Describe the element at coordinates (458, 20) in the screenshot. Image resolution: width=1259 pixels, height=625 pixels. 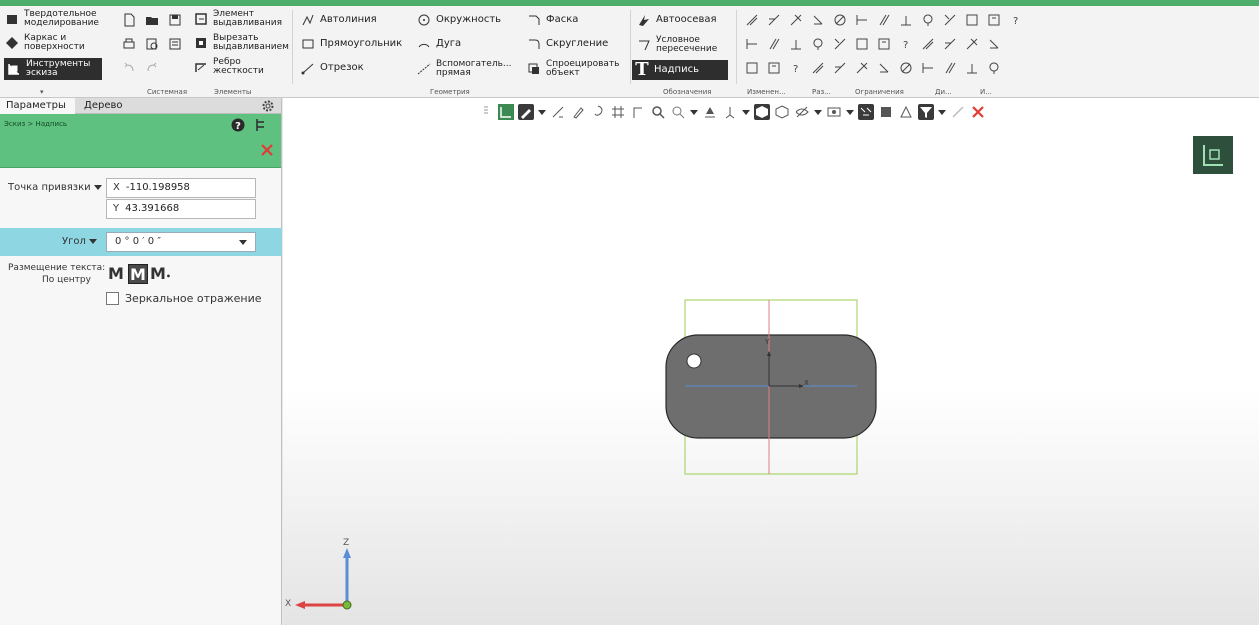
I see `circle-button: Окружность` at that location.